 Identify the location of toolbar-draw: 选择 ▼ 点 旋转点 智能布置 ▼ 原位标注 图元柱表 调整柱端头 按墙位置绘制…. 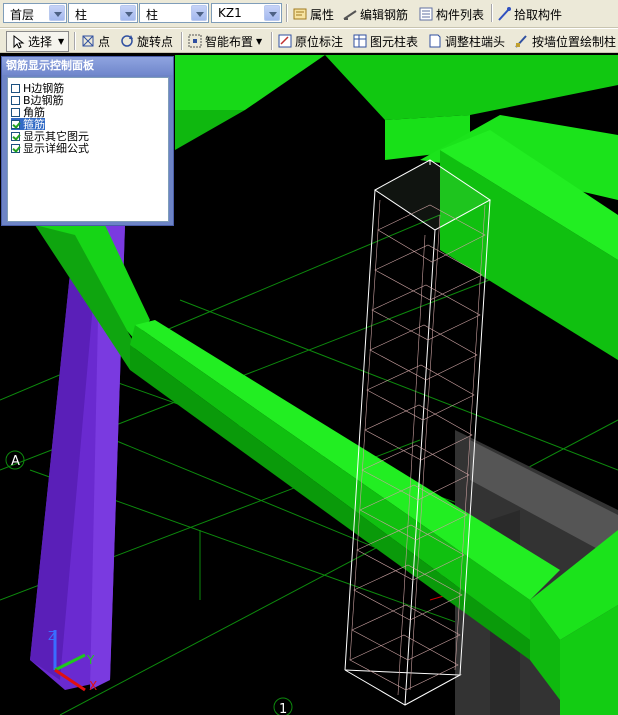
(309, 40).